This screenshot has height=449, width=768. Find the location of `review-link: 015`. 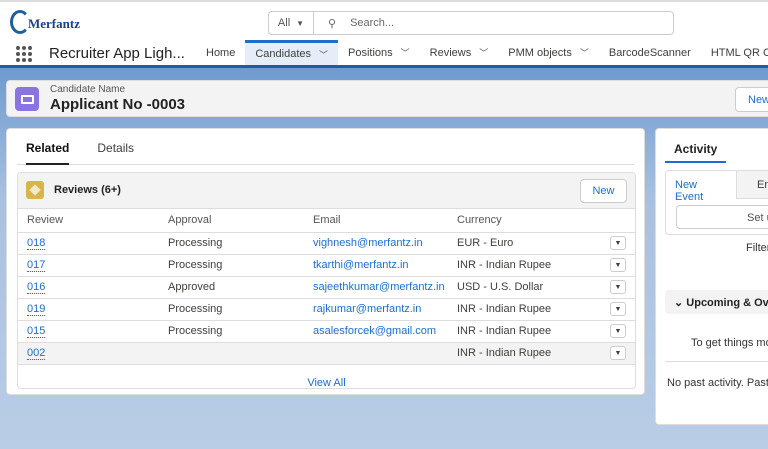

review-link: 015 is located at coordinates (36, 331).